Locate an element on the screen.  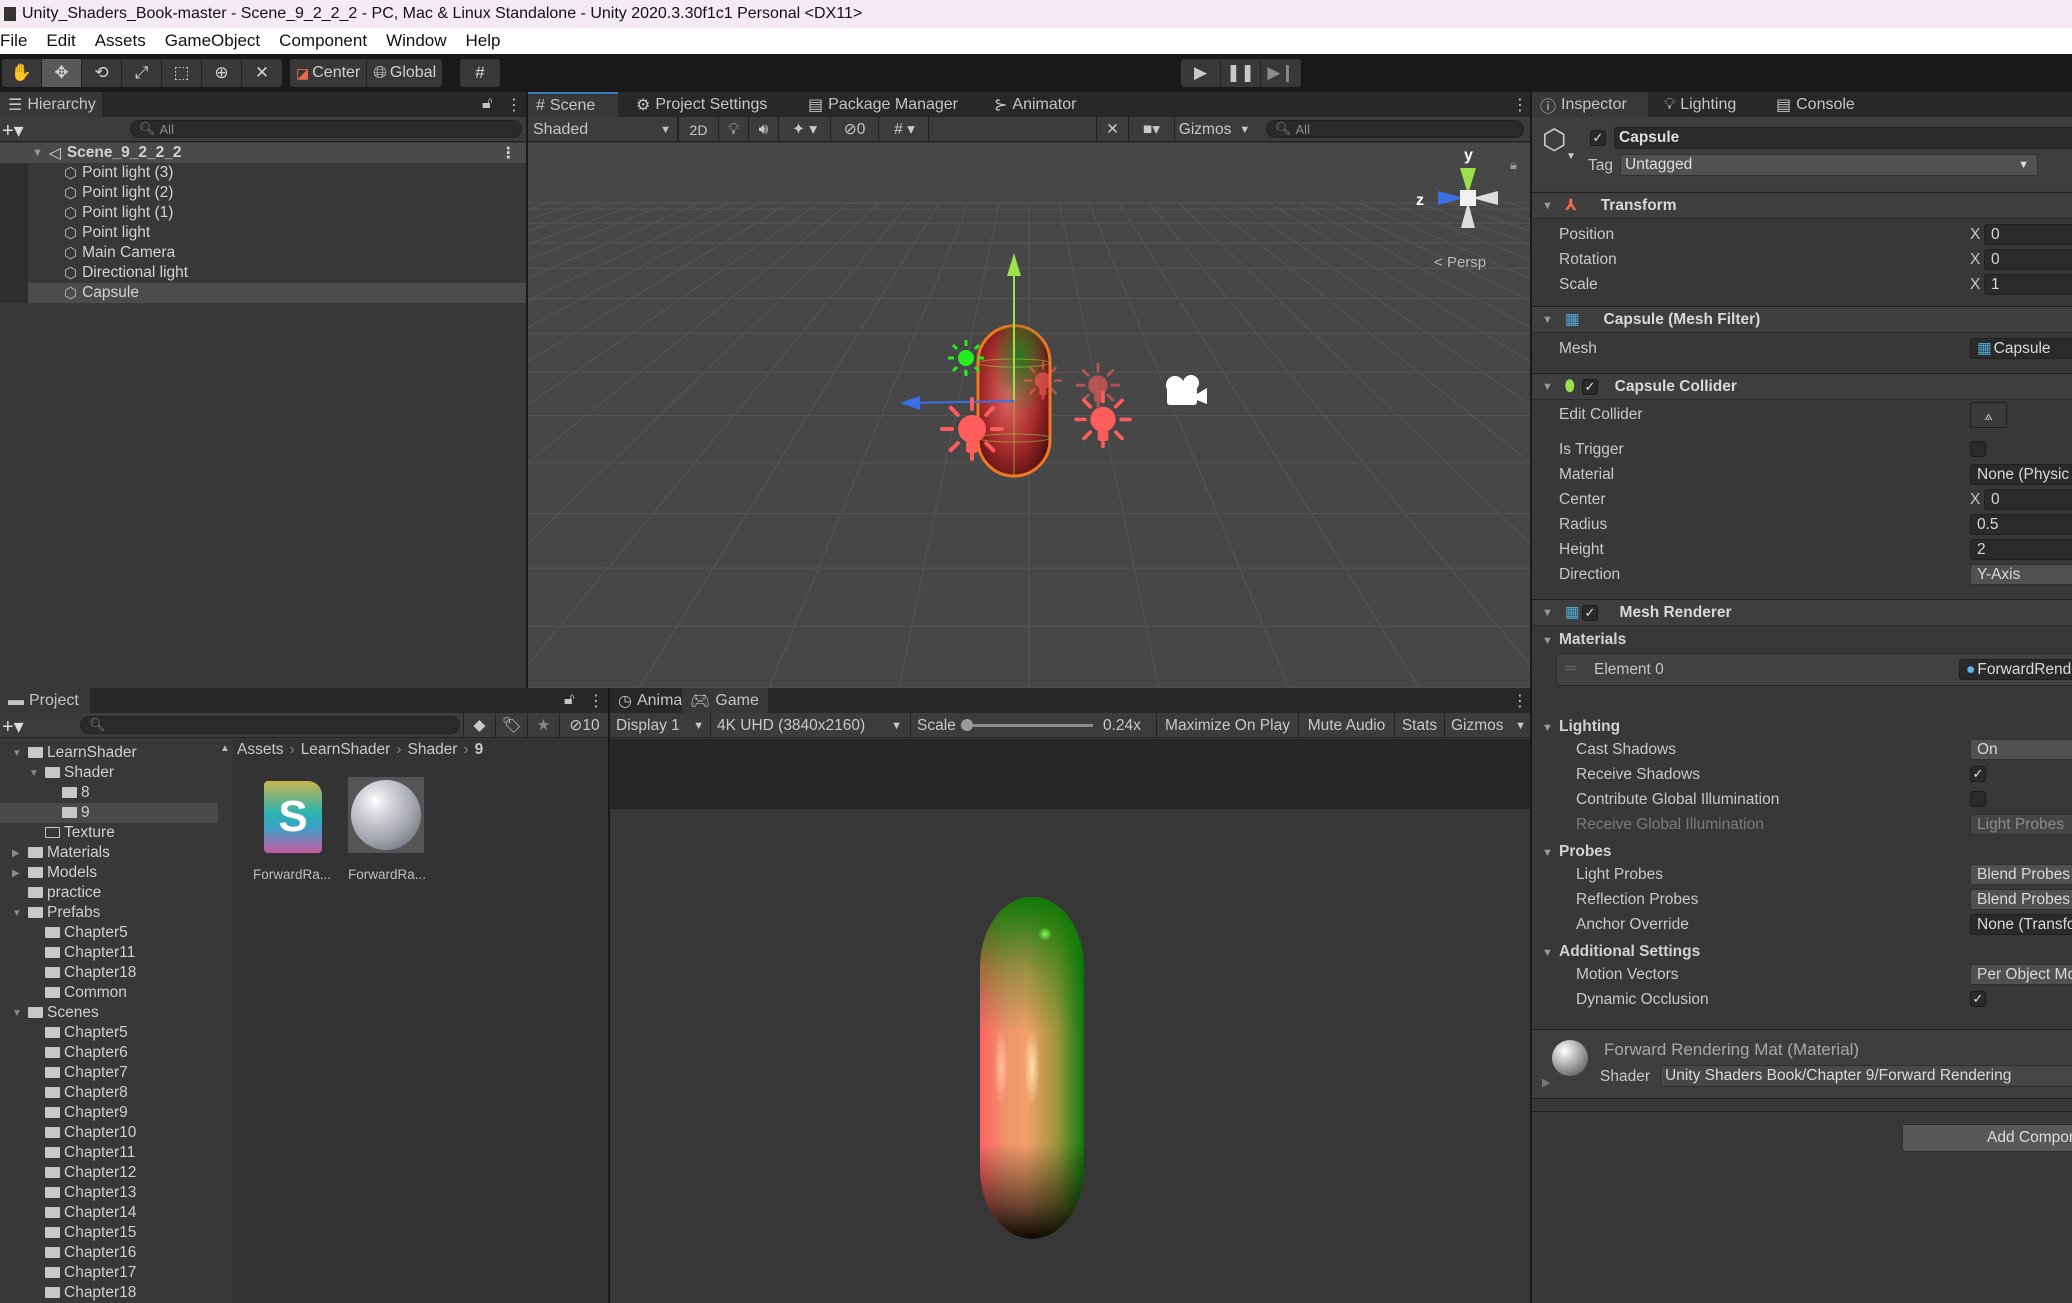
tab-package-manager: ▤ Package Manager is located at coordinates (883, 104).